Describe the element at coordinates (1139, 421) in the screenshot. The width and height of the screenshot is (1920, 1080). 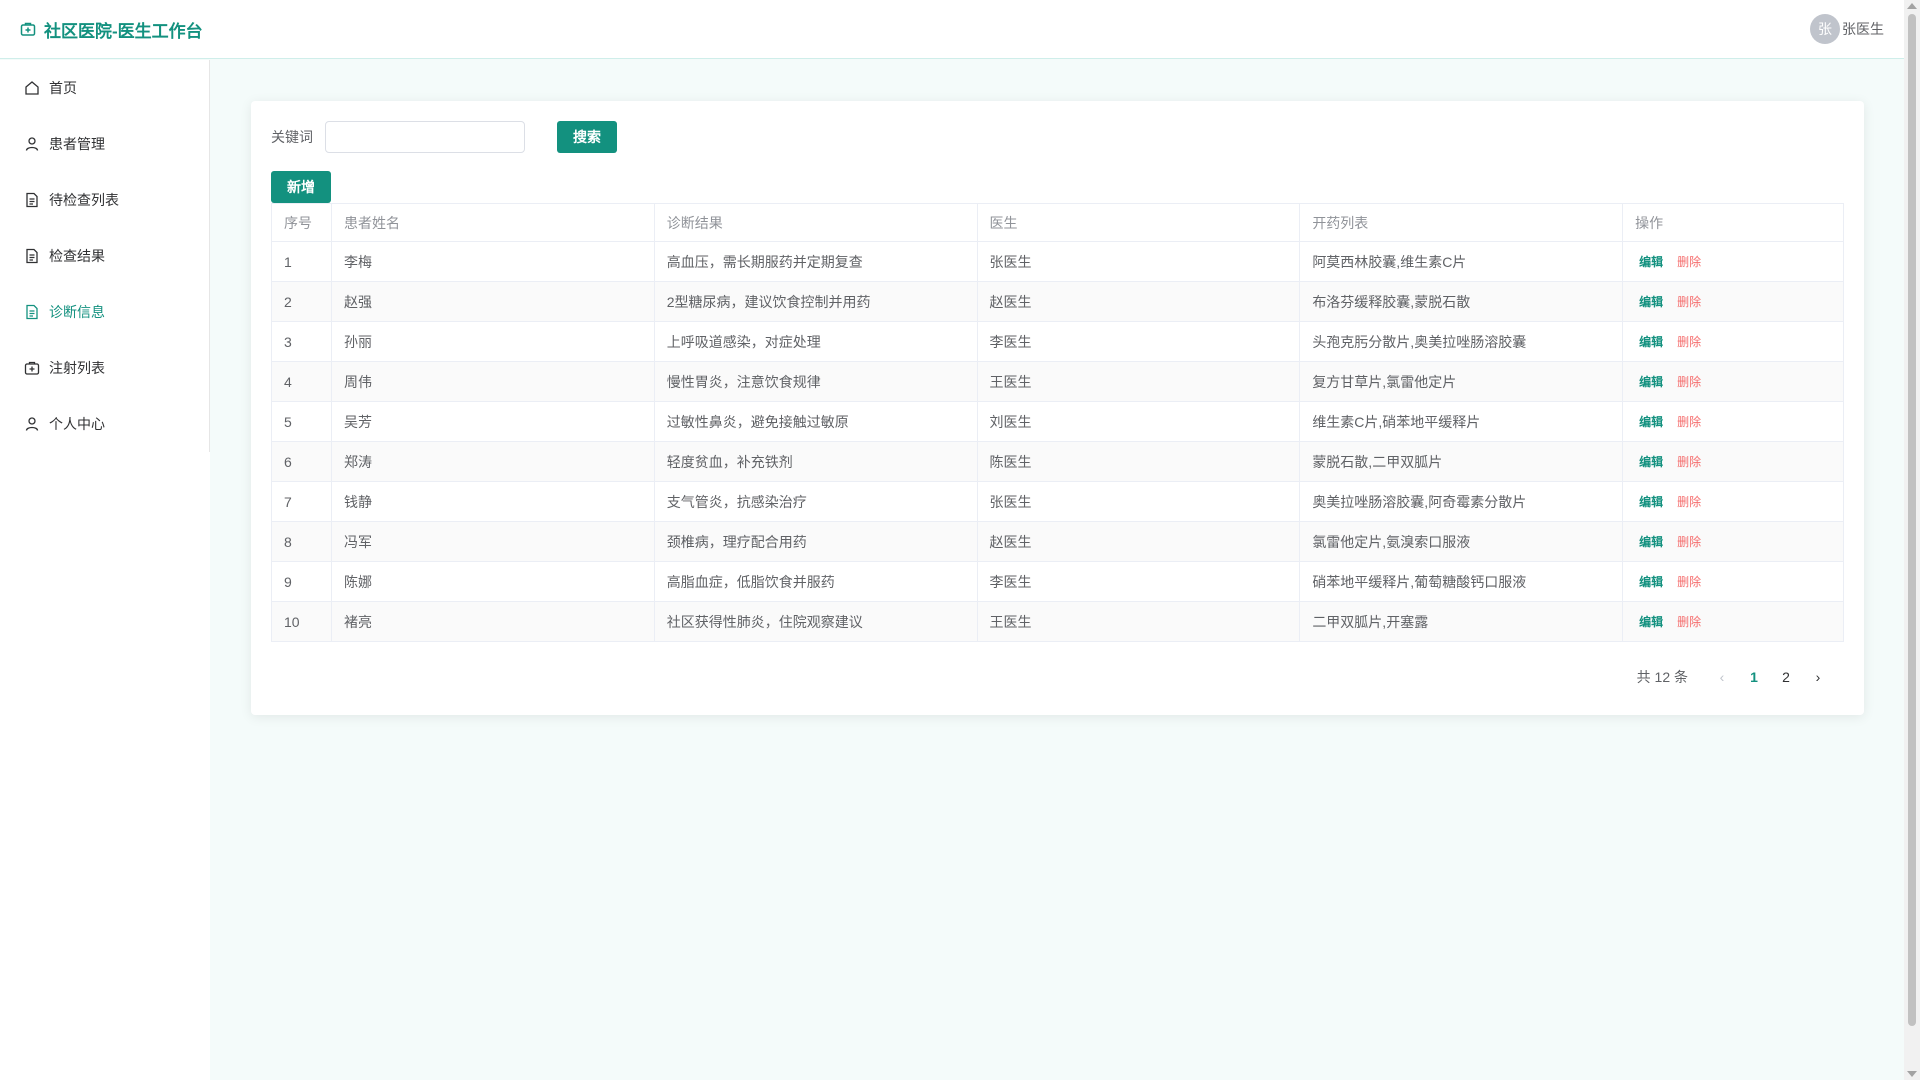
I see `cell-doctor: 刘医生` at that location.